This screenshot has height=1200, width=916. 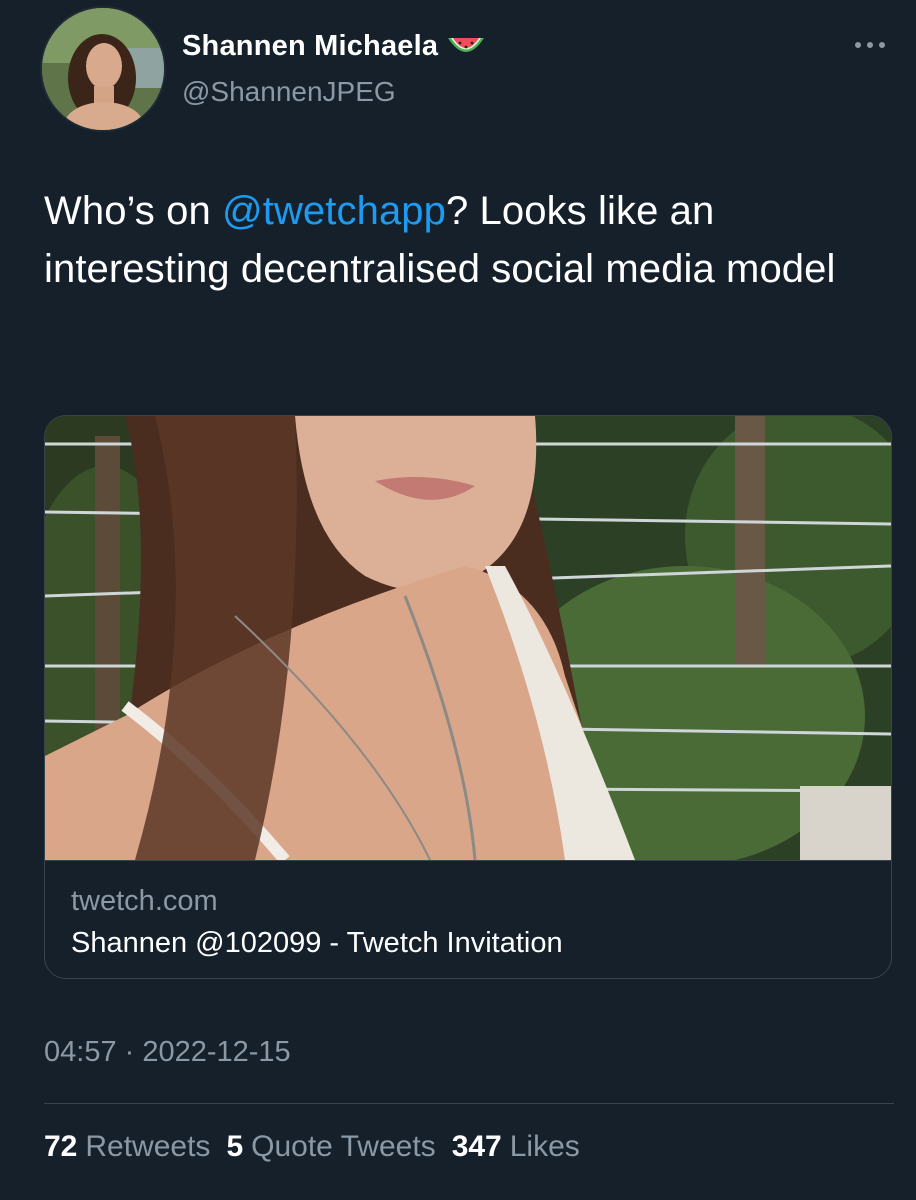 I want to click on engagement-stats: 72 Retweets 5 Quote Tweets 347 Likes, so click(x=312, y=1147).